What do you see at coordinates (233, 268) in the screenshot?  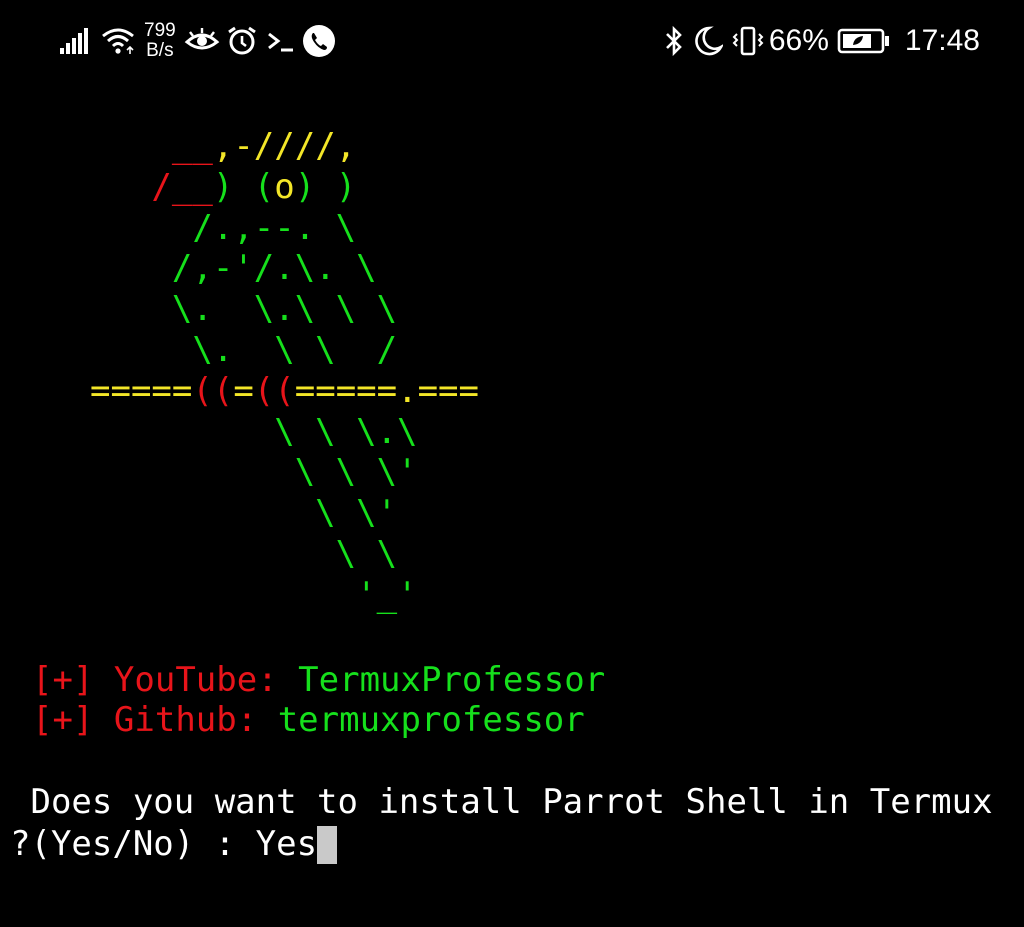 I see `ascii-art-segment: /,-'/.\. \` at bounding box center [233, 268].